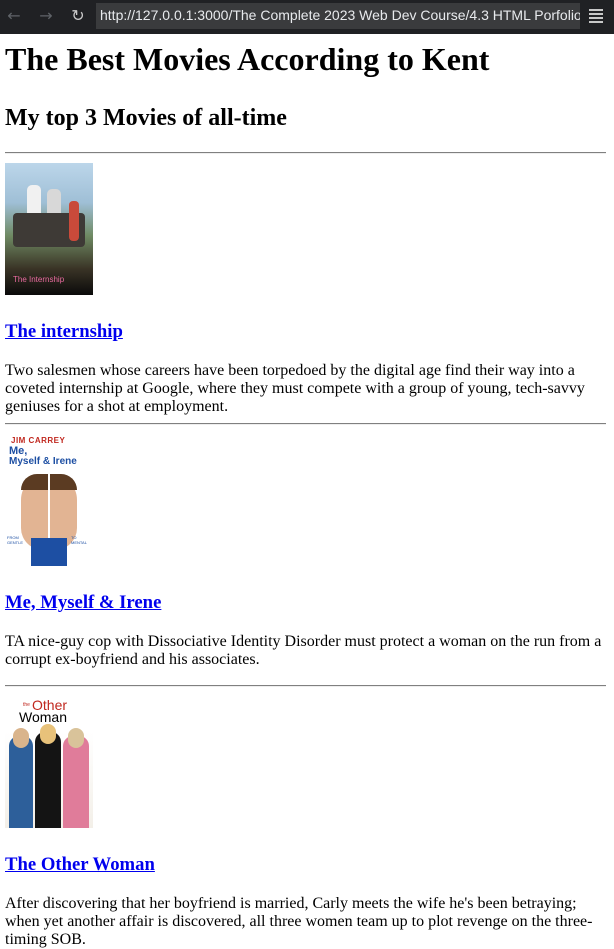  Describe the element at coordinates (46, 17) in the screenshot. I see `forward-arrow-icon: →` at that location.